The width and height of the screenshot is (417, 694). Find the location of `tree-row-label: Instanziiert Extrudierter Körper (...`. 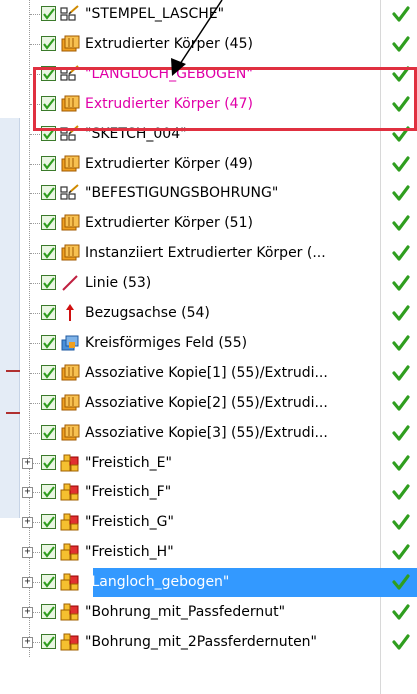

tree-row-label: Instanziiert Extrudierter Körper (... is located at coordinates (205, 253).